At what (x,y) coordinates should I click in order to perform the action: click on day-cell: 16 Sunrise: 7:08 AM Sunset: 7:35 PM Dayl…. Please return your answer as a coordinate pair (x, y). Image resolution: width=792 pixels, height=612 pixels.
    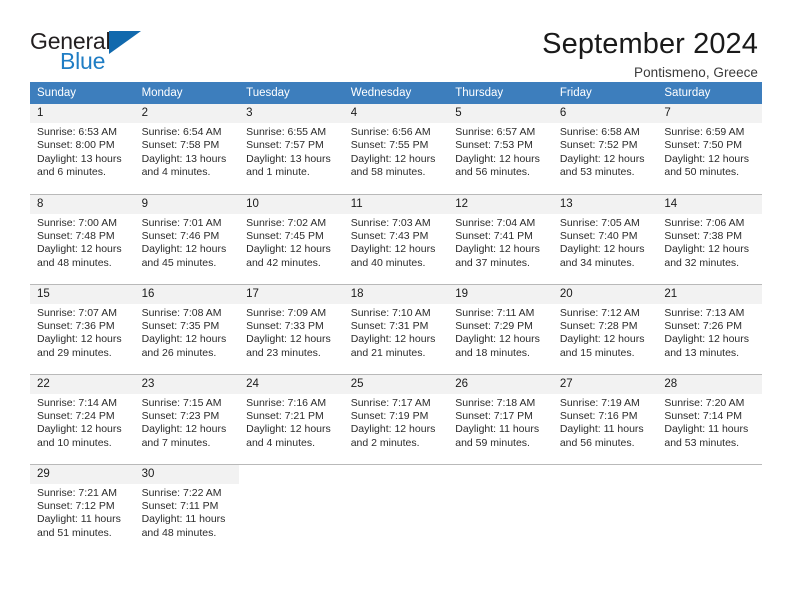
    Looking at the image, I should click on (187, 328).